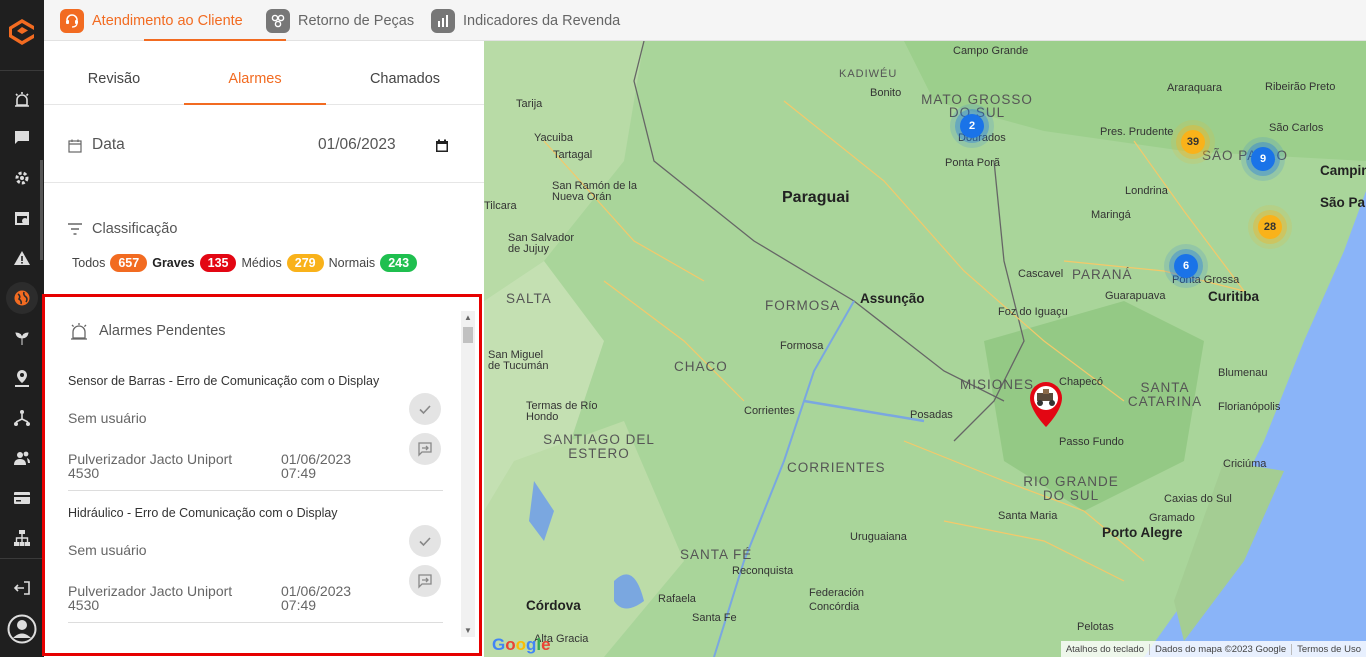 The image size is (1366, 657). Describe the element at coordinates (22, 558) in the screenshot. I see `rail-divider-bottom` at that location.